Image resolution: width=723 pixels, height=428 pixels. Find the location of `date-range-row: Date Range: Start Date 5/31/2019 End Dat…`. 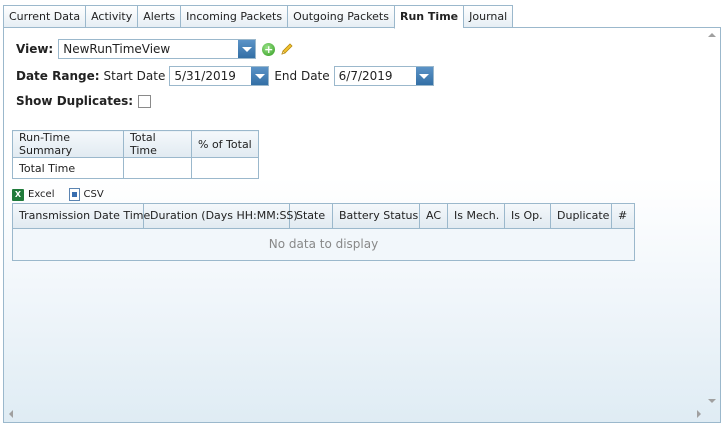

date-range-row: Date Range: Start Date 5/31/2019 End Dat… is located at coordinates (225, 76).